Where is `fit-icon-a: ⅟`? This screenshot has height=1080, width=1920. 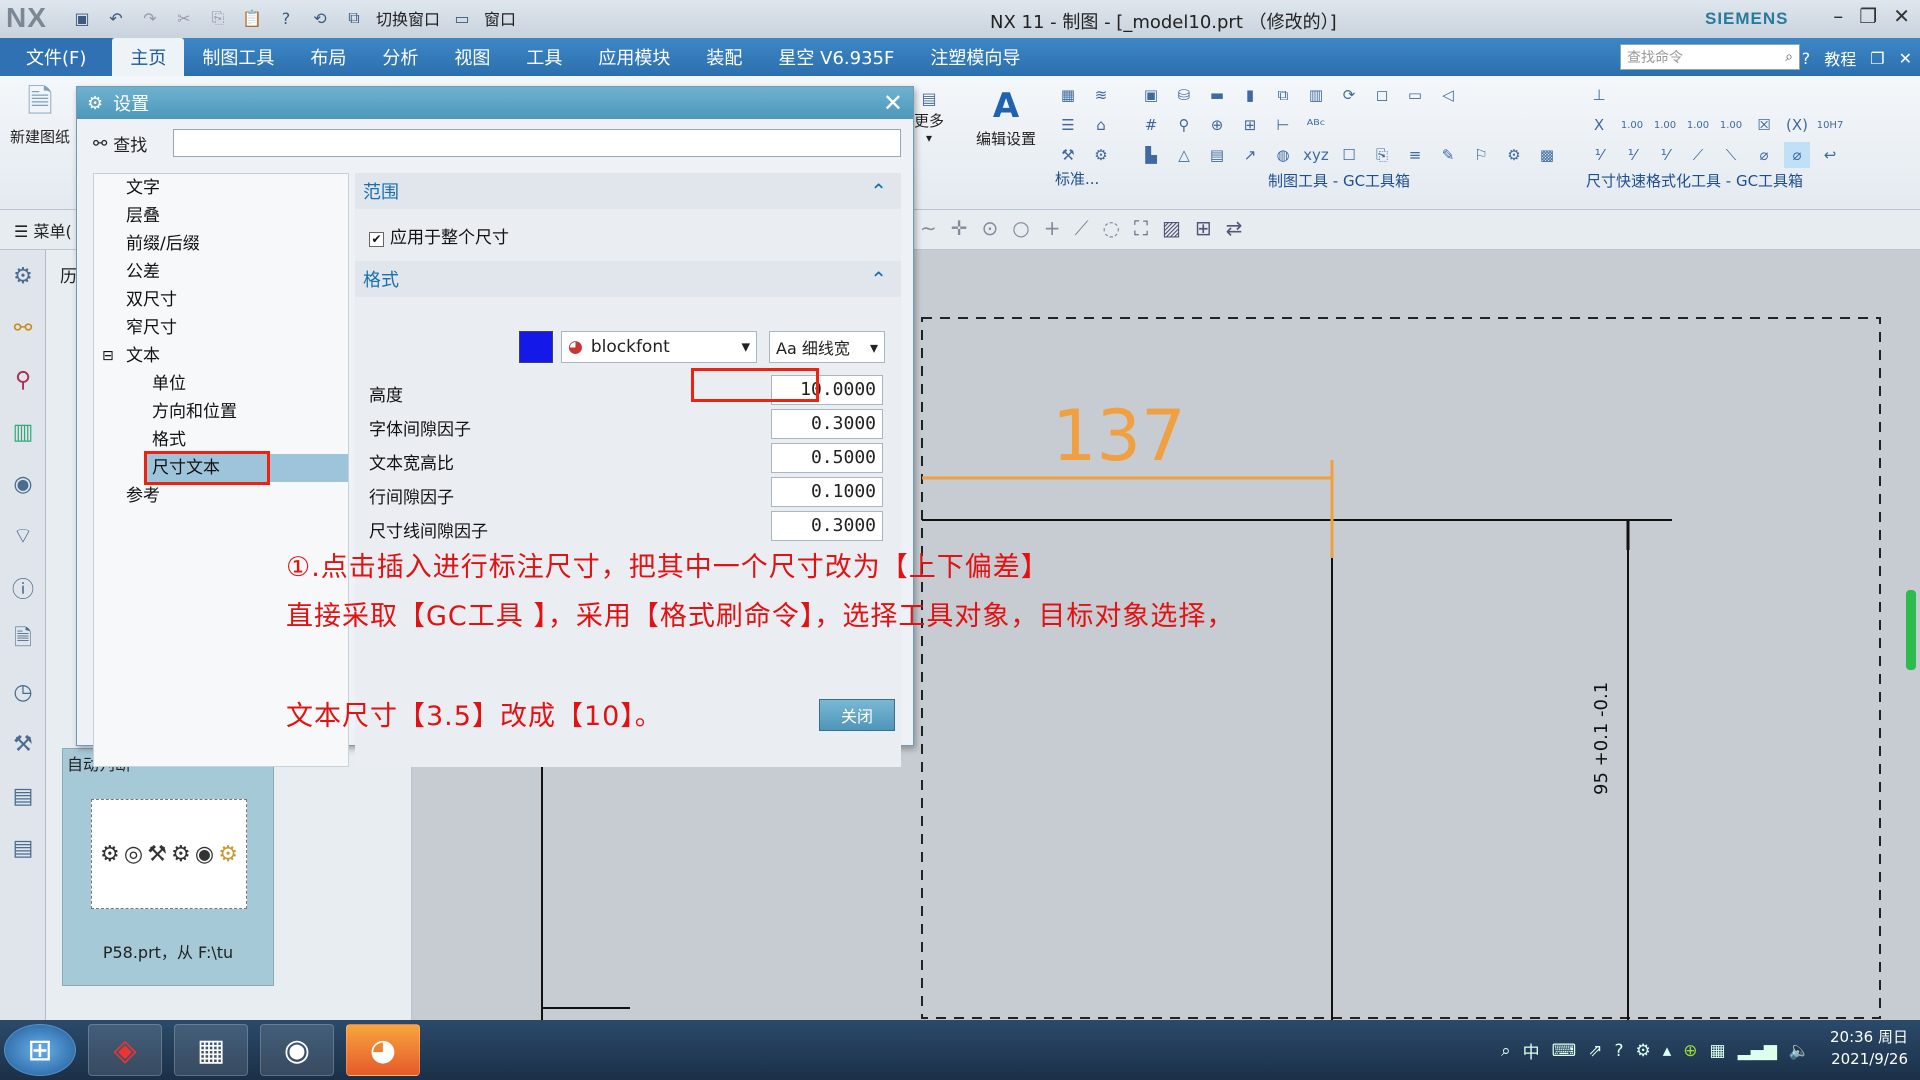 fit-icon-a: ⅟ is located at coordinates (1599, 155).